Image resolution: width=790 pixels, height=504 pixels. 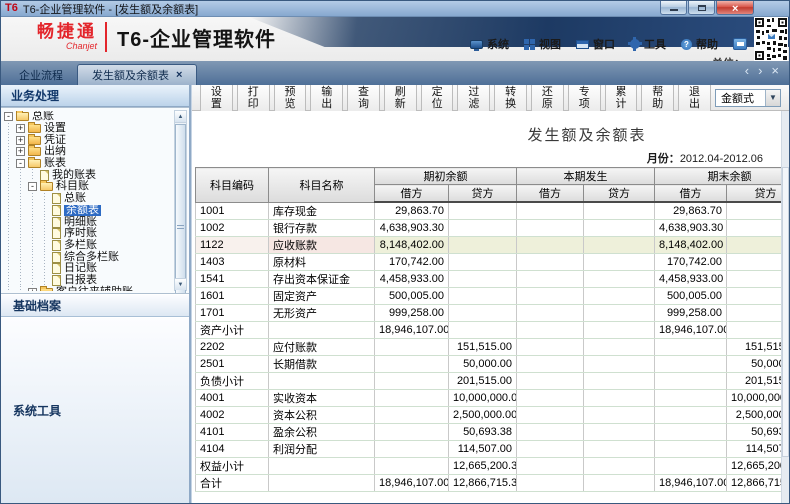 What do you see at coordinates (232, 330) in the screenshot?
I see `grid-cell: 资产小计` at bounding box center [232, 330].